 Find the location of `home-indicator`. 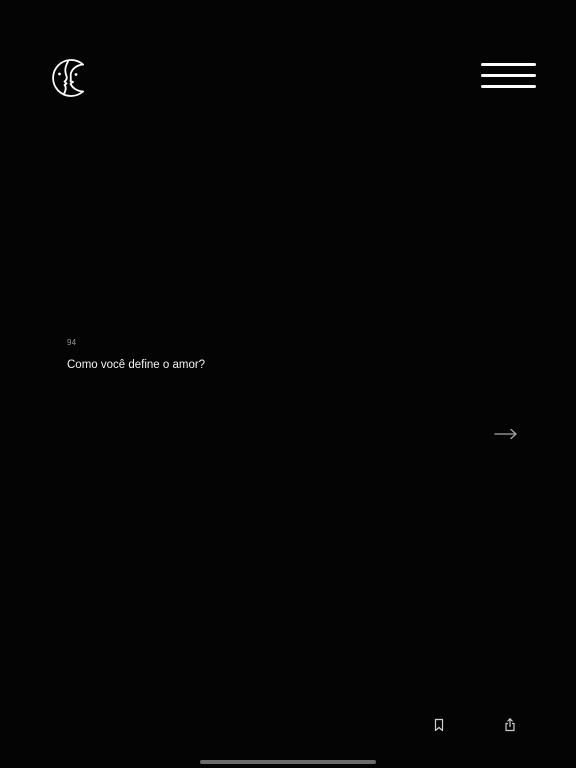

home-indicator is located at coordinates (288, 762).